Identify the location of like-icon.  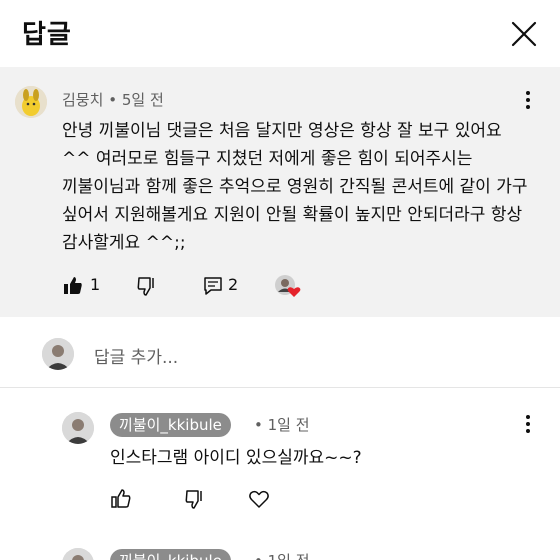
(121, 499).